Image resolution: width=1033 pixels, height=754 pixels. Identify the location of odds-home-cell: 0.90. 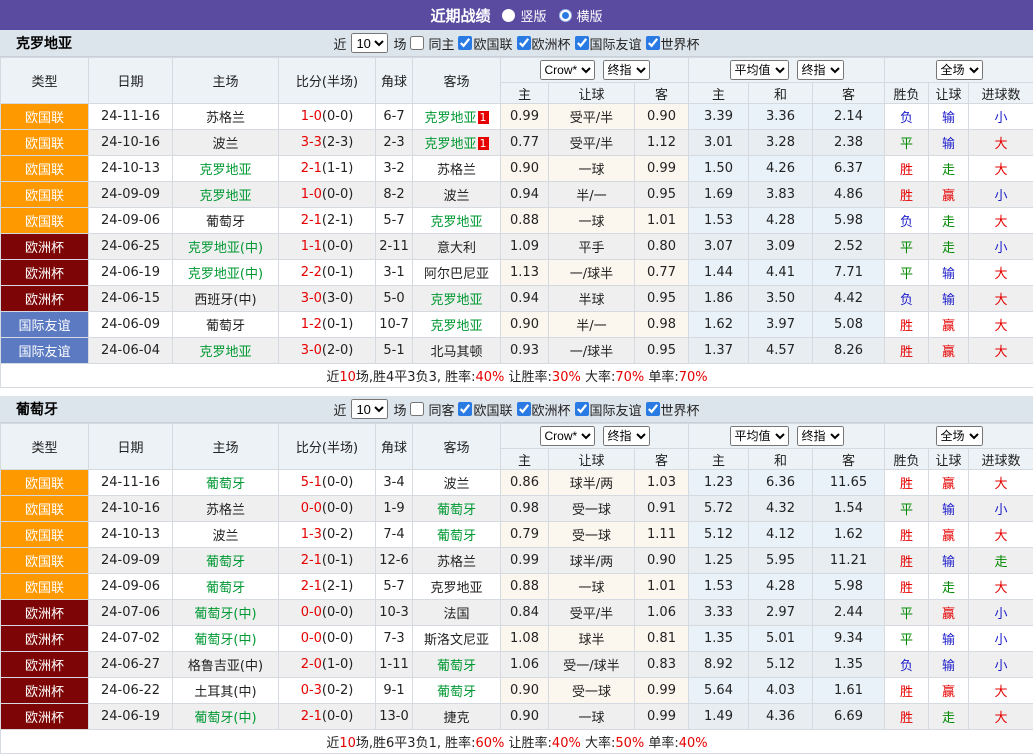
(525, 691).